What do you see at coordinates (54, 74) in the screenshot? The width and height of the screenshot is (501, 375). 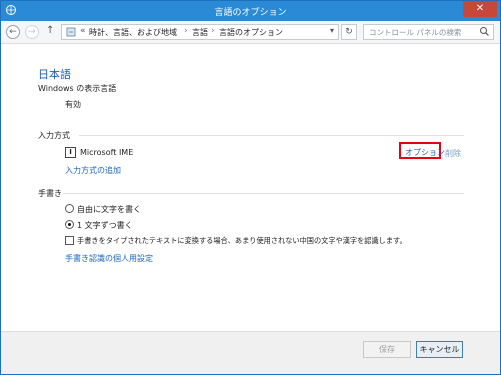 I see `language-heading: 日本語` at bounding box center [54, 74].